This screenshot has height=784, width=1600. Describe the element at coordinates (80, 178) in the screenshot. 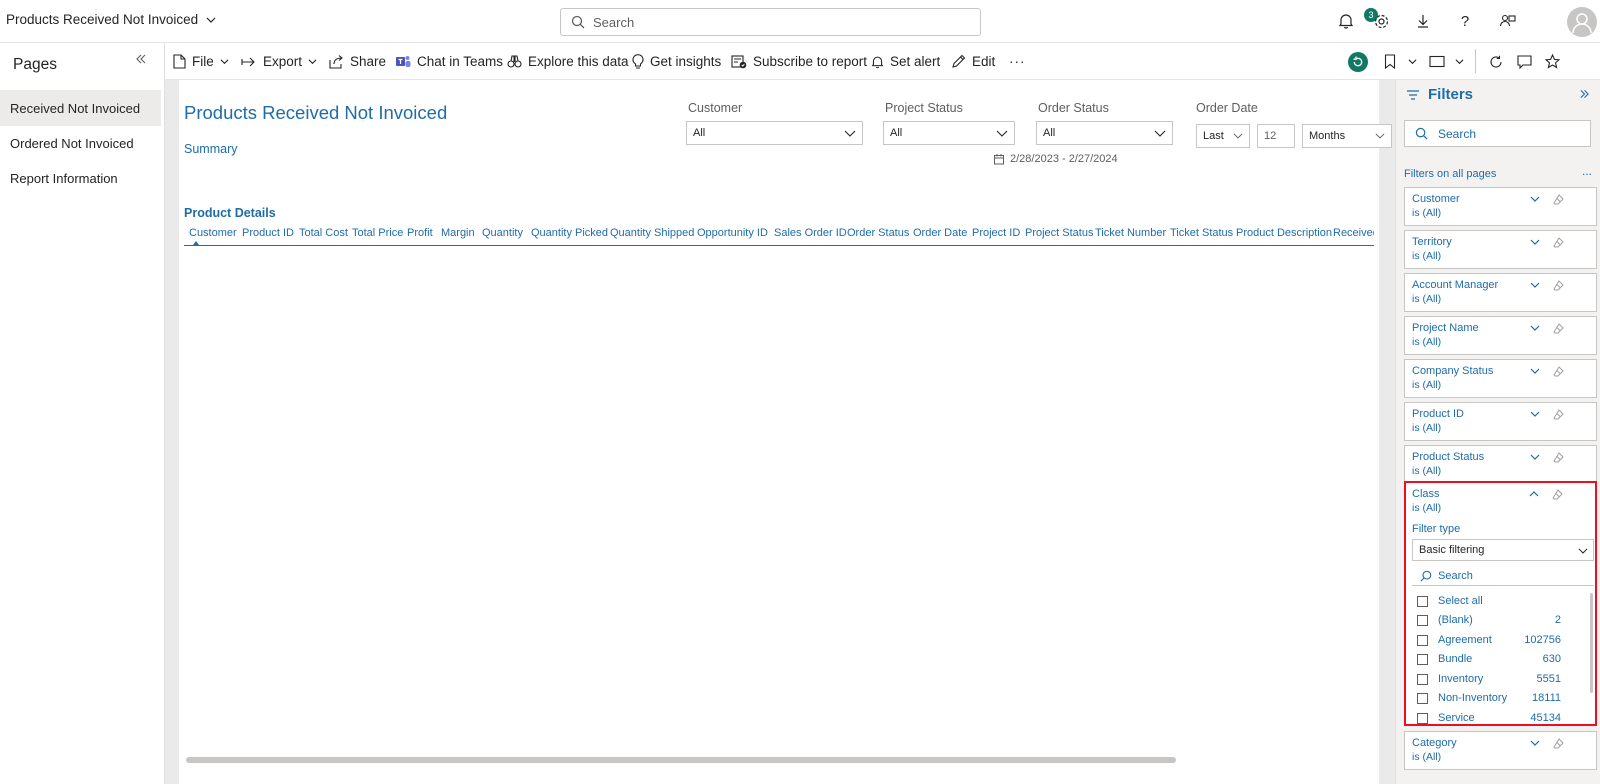

I see `page-item-report-information: Report Information` at that location.